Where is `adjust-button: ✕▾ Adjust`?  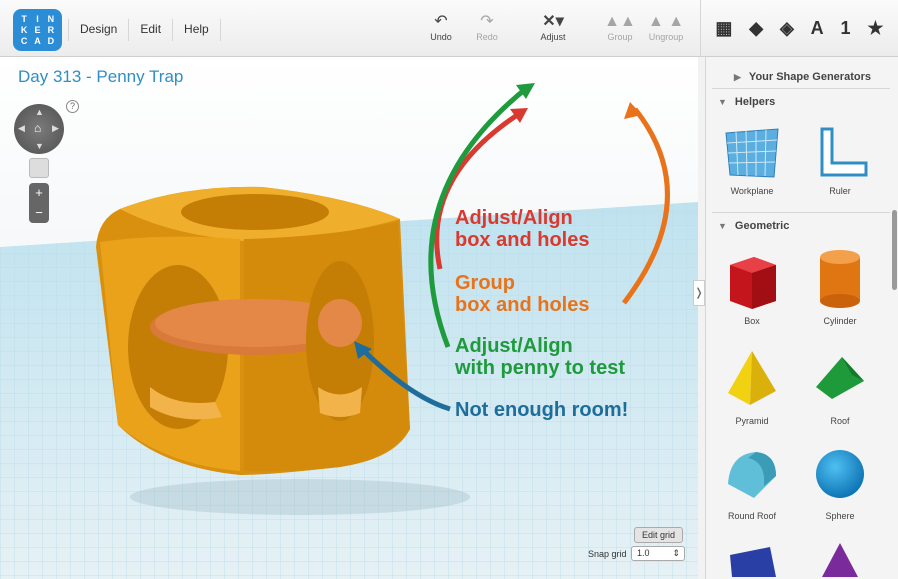 adjust-button: ✕▾ Adjust is located at coordinates (553, 27).